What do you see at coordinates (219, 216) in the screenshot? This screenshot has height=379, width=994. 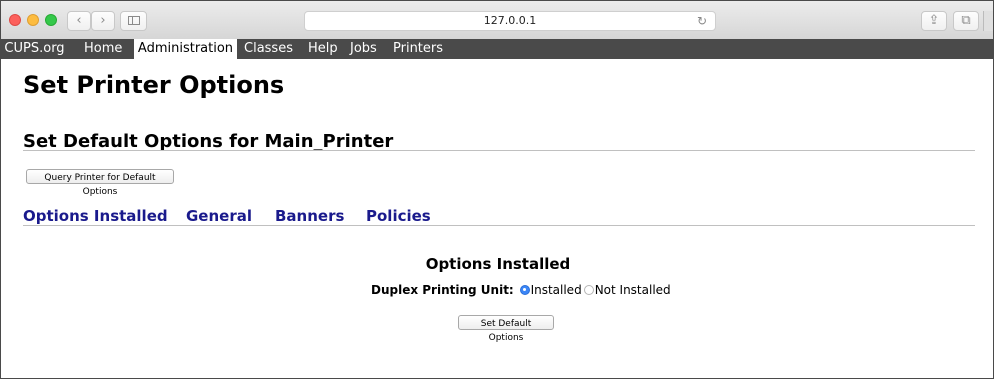 I see `tab-general: General` at bounding box center [219, 216].